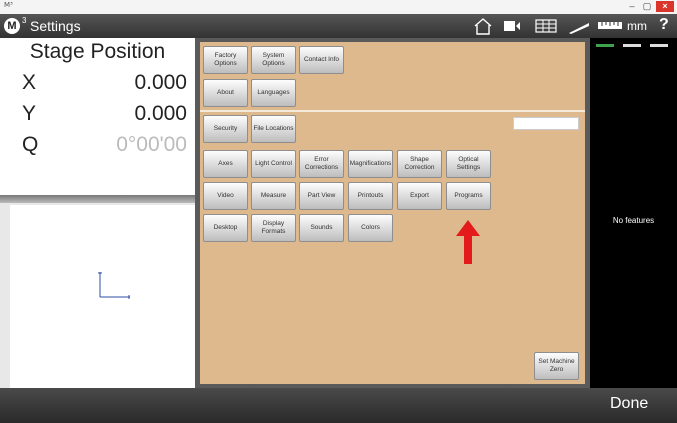 The width and height of the screenshot is (677, 423). What do you see at coordinates (370, 196) in the screenshot?
I see `printouts-button: Printouts` at bounding box center [370, 196].